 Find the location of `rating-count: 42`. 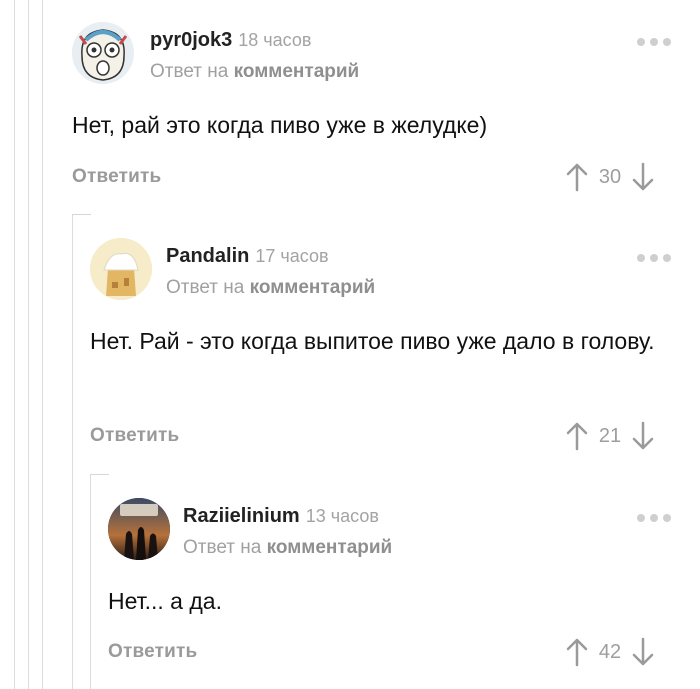

rating-count: 42 is located at coordinates (610, 651).